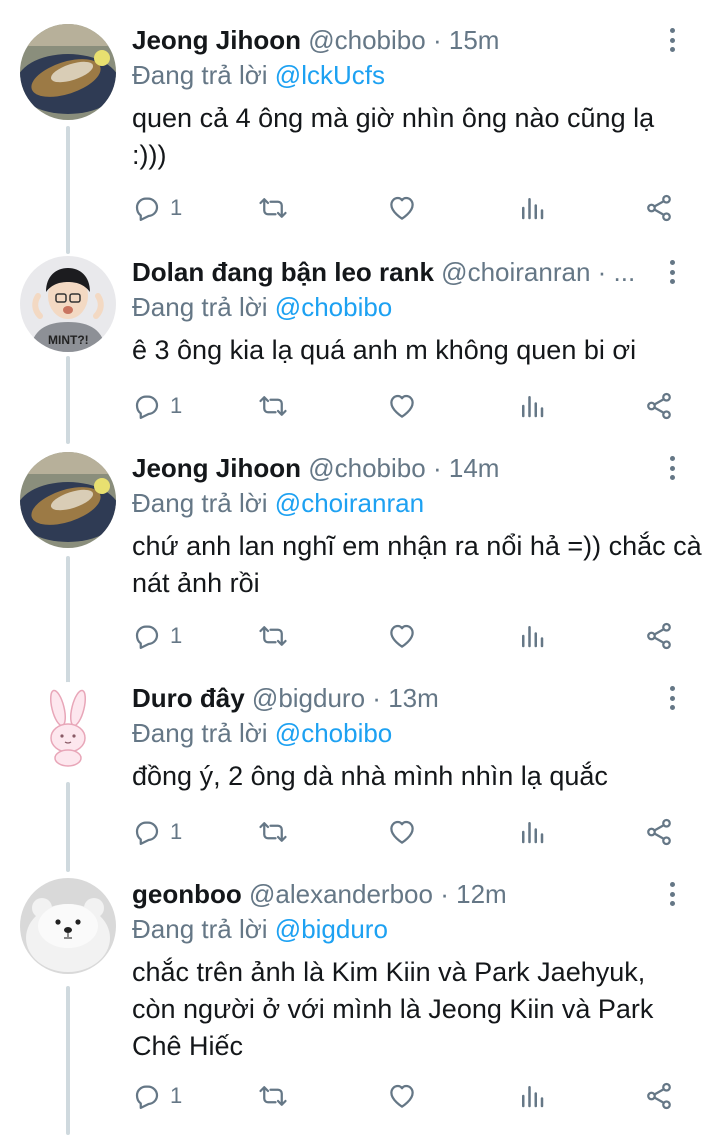 This screenshot has width=720, height=1135. Describe the element at coordinates (416, 929) in the screenshot. I see `reply-context: Đang trả lời @bigduro` at that location.